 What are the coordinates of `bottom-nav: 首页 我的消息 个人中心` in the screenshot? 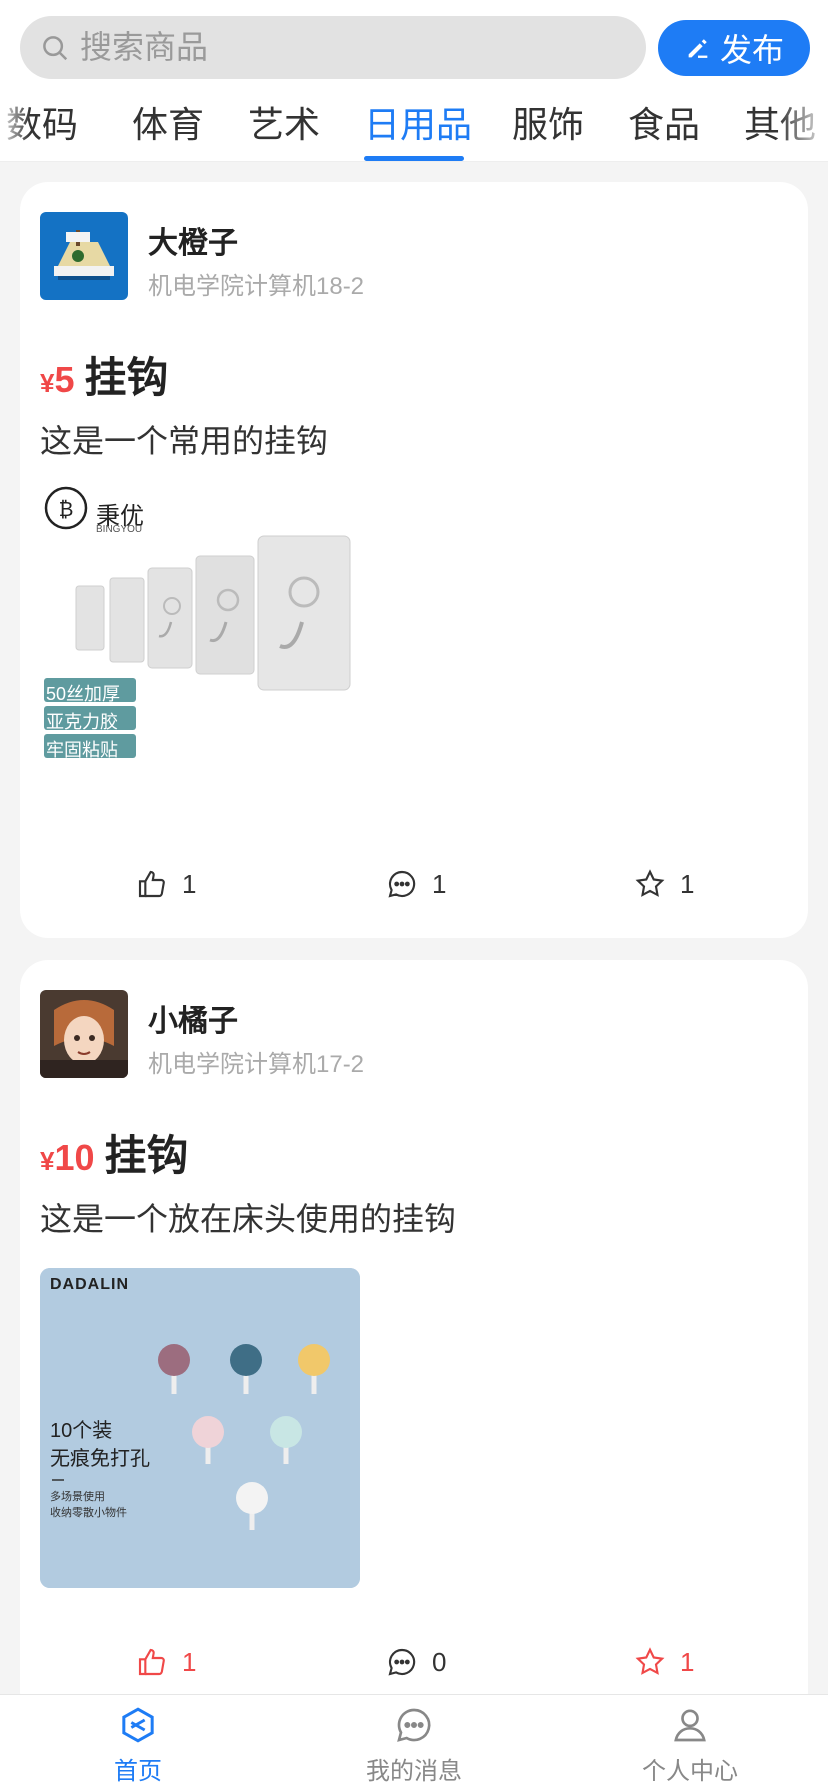 It's located at (414, 1743).